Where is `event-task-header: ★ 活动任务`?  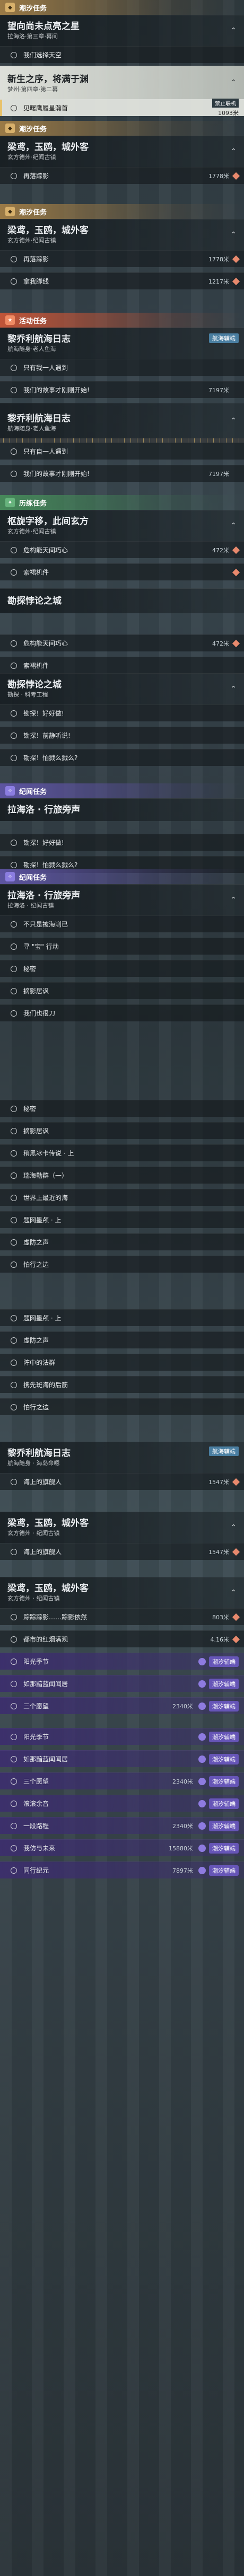 event-task-header: ★ 活动任务 is located at coordinates (122, 320).